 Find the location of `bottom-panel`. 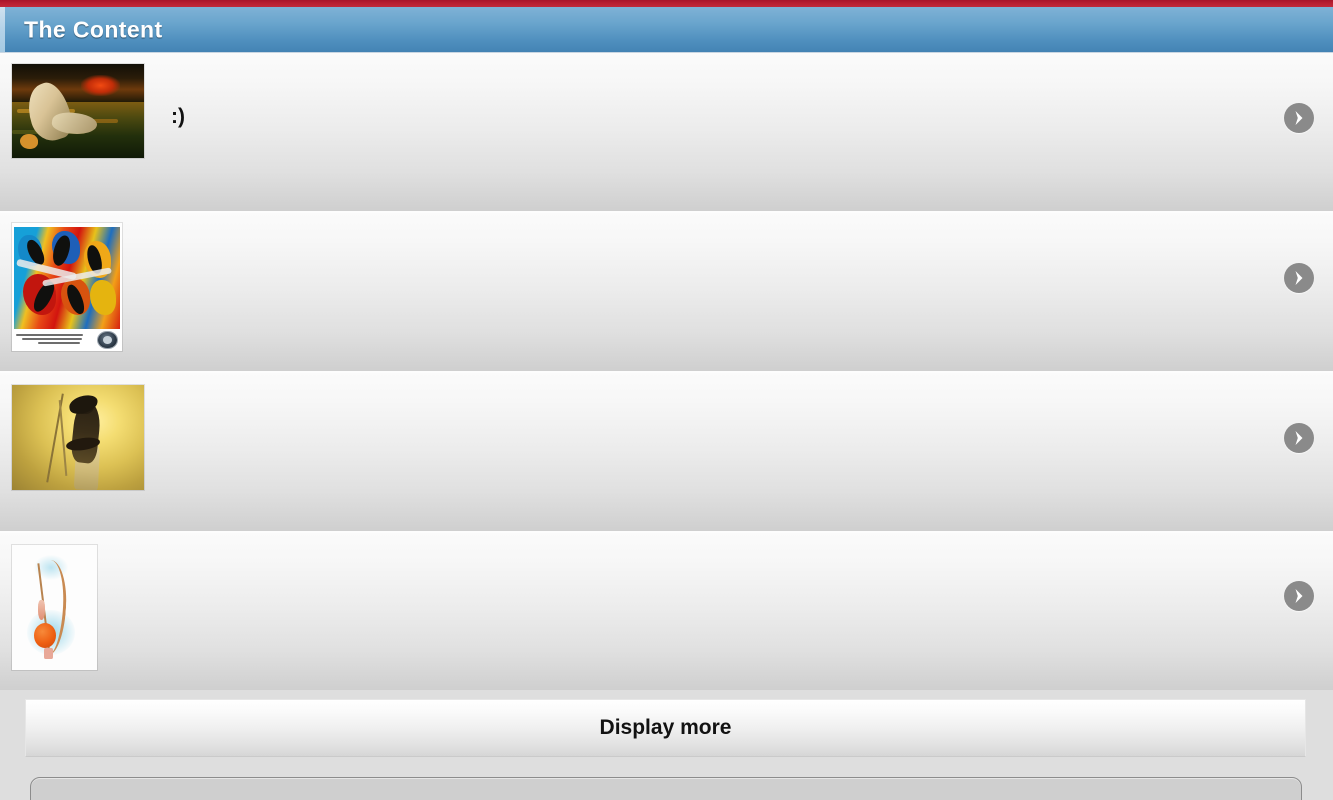

bottom-panel is located at coordinates (666, 788).